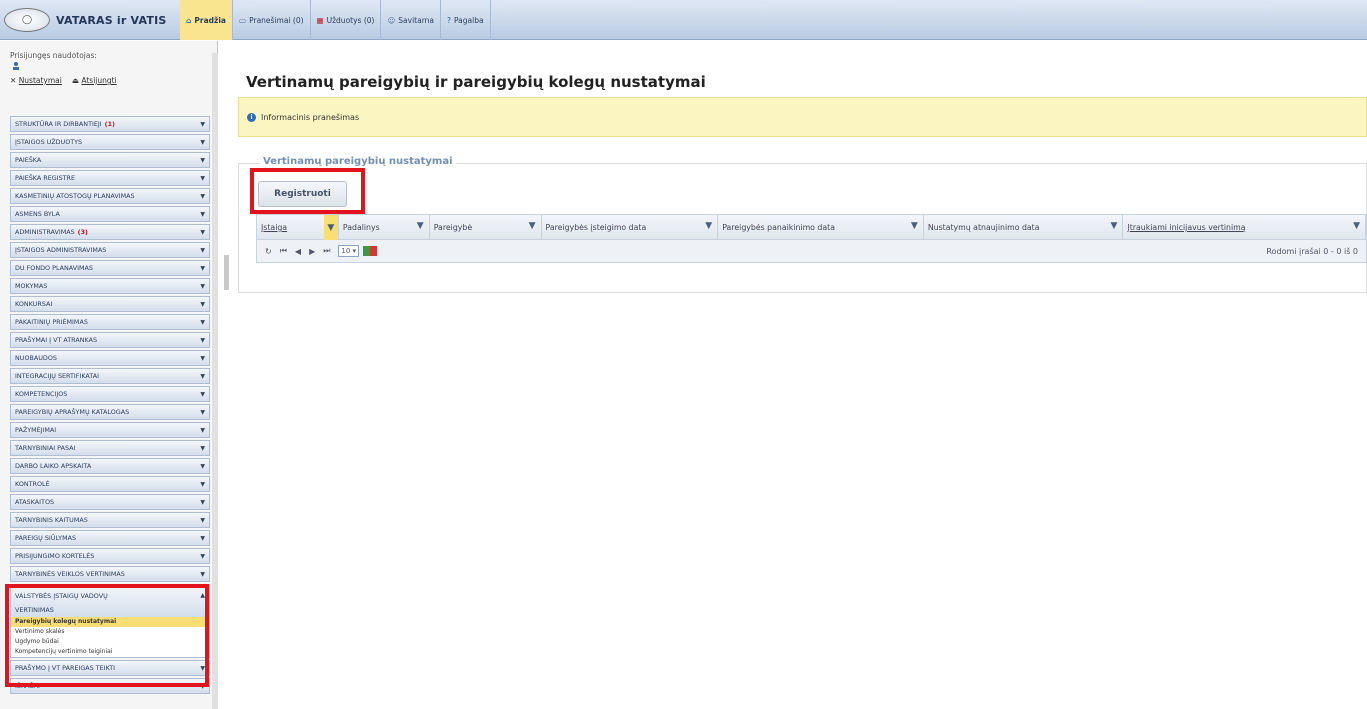 This screenshot has width=1367, height=709. What do you see at coordinates (349, 251) in the screenshot?
I see `page-size-select: 10 ▾` at bounding box center [349, 251].